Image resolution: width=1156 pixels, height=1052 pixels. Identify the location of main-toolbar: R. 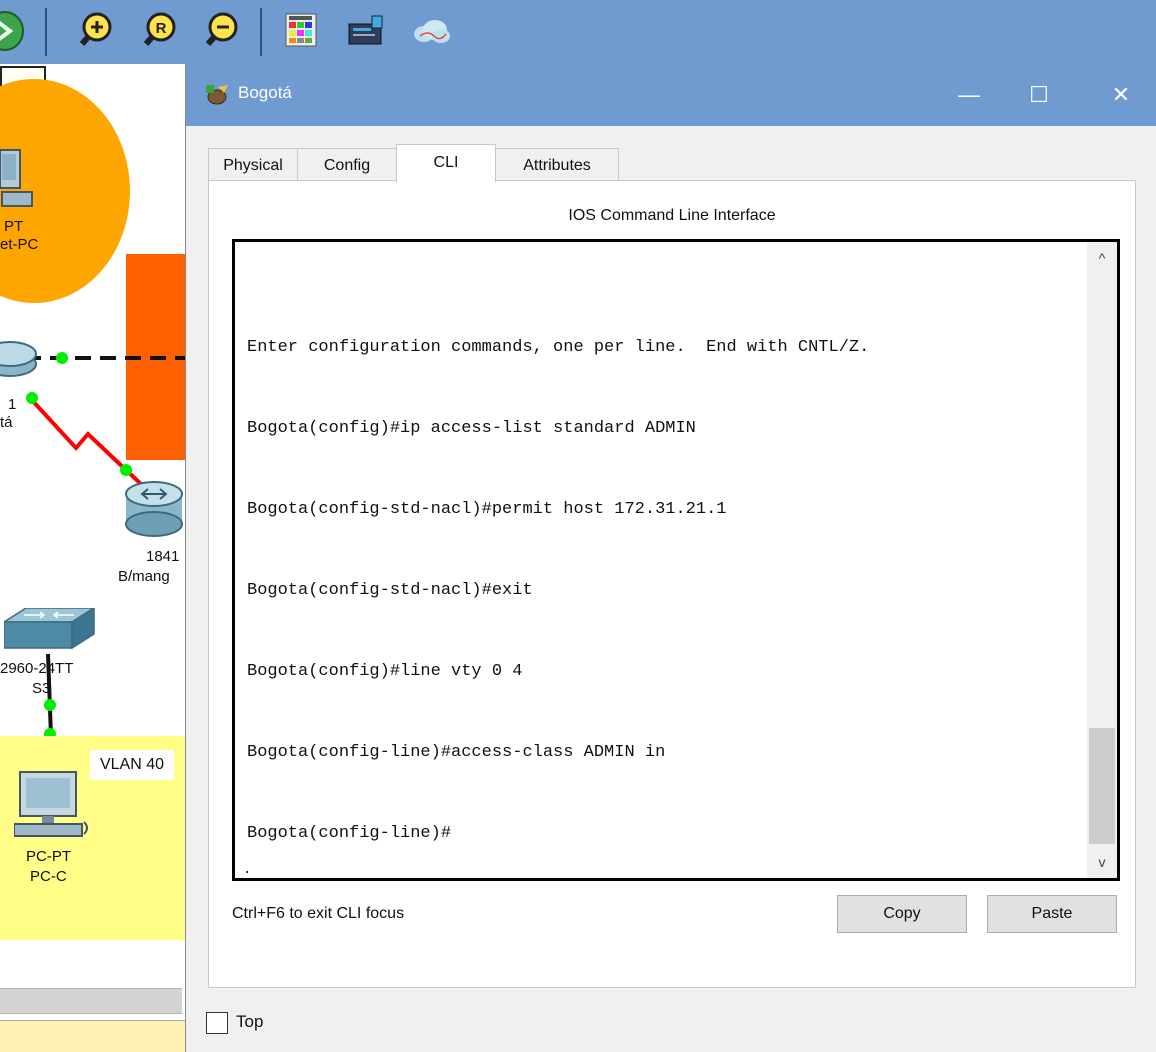
(578, 32).